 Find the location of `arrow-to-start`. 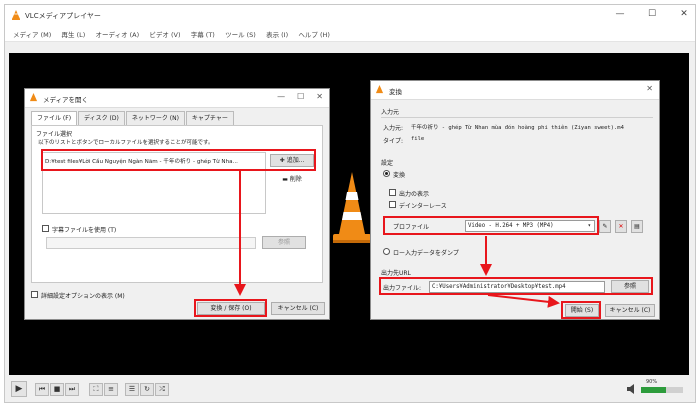

arrow-to-start is located at coordinates (523, 301).